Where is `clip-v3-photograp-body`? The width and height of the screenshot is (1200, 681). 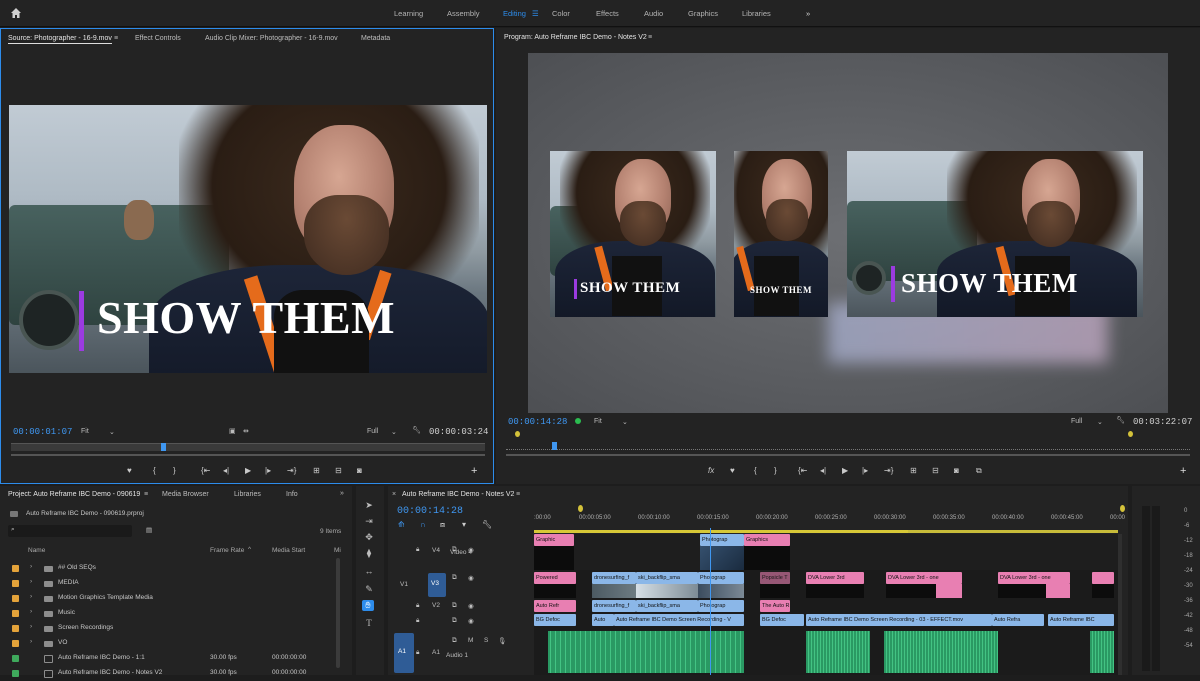 clip-v3-photograp-body is located at coordinates (721, 591).